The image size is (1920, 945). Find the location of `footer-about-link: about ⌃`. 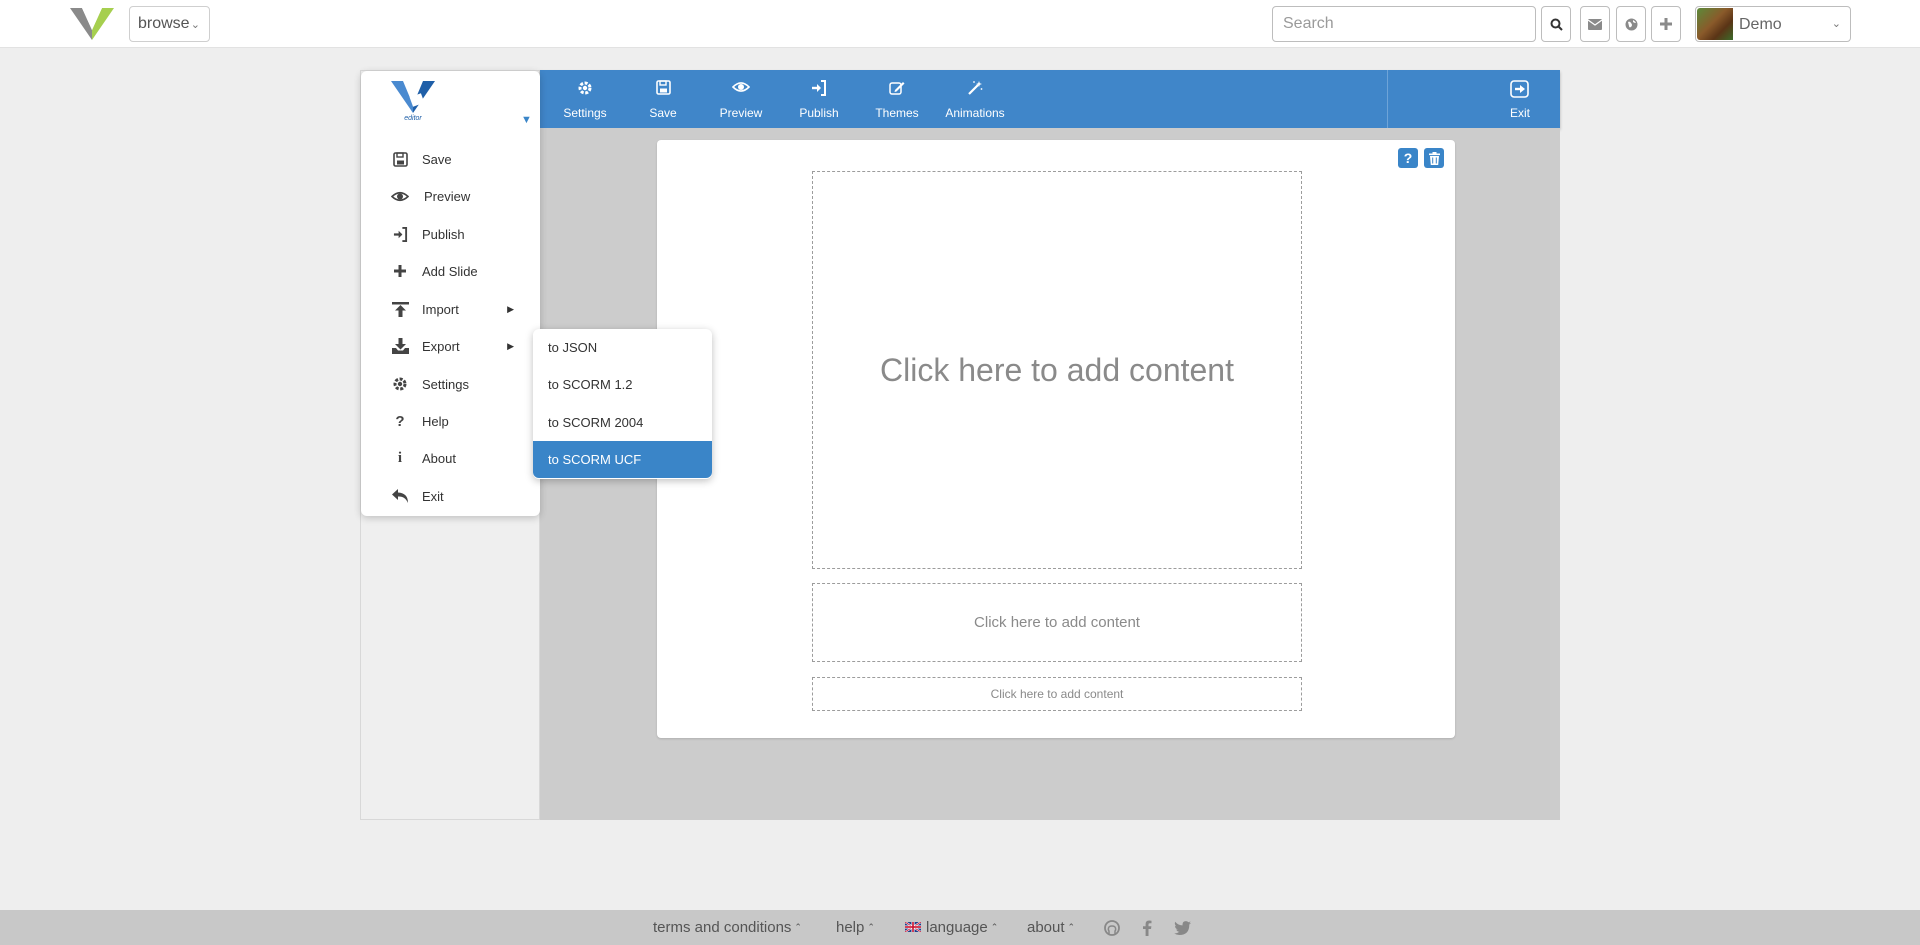

footer-about-link: about ⌃ is located at coordinates (1051, 927).